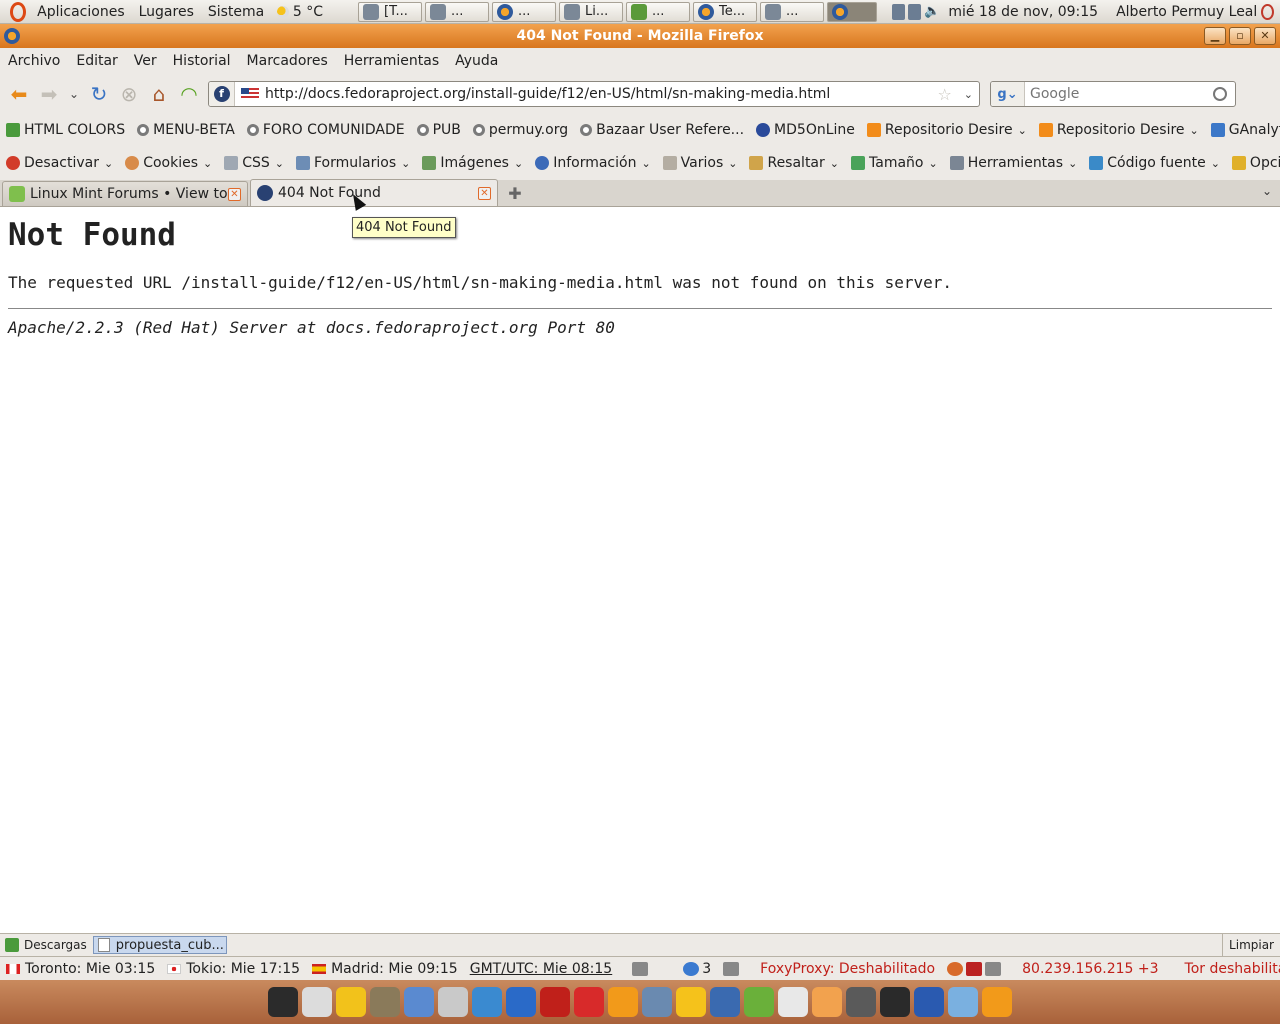 The height and width of the screenshot is (1024, 1280). What do you see at coordinates (894, 163) in the screenshot?
I see `devtool-menu: Tamaño ⌄` at bounding box center [894, 163].